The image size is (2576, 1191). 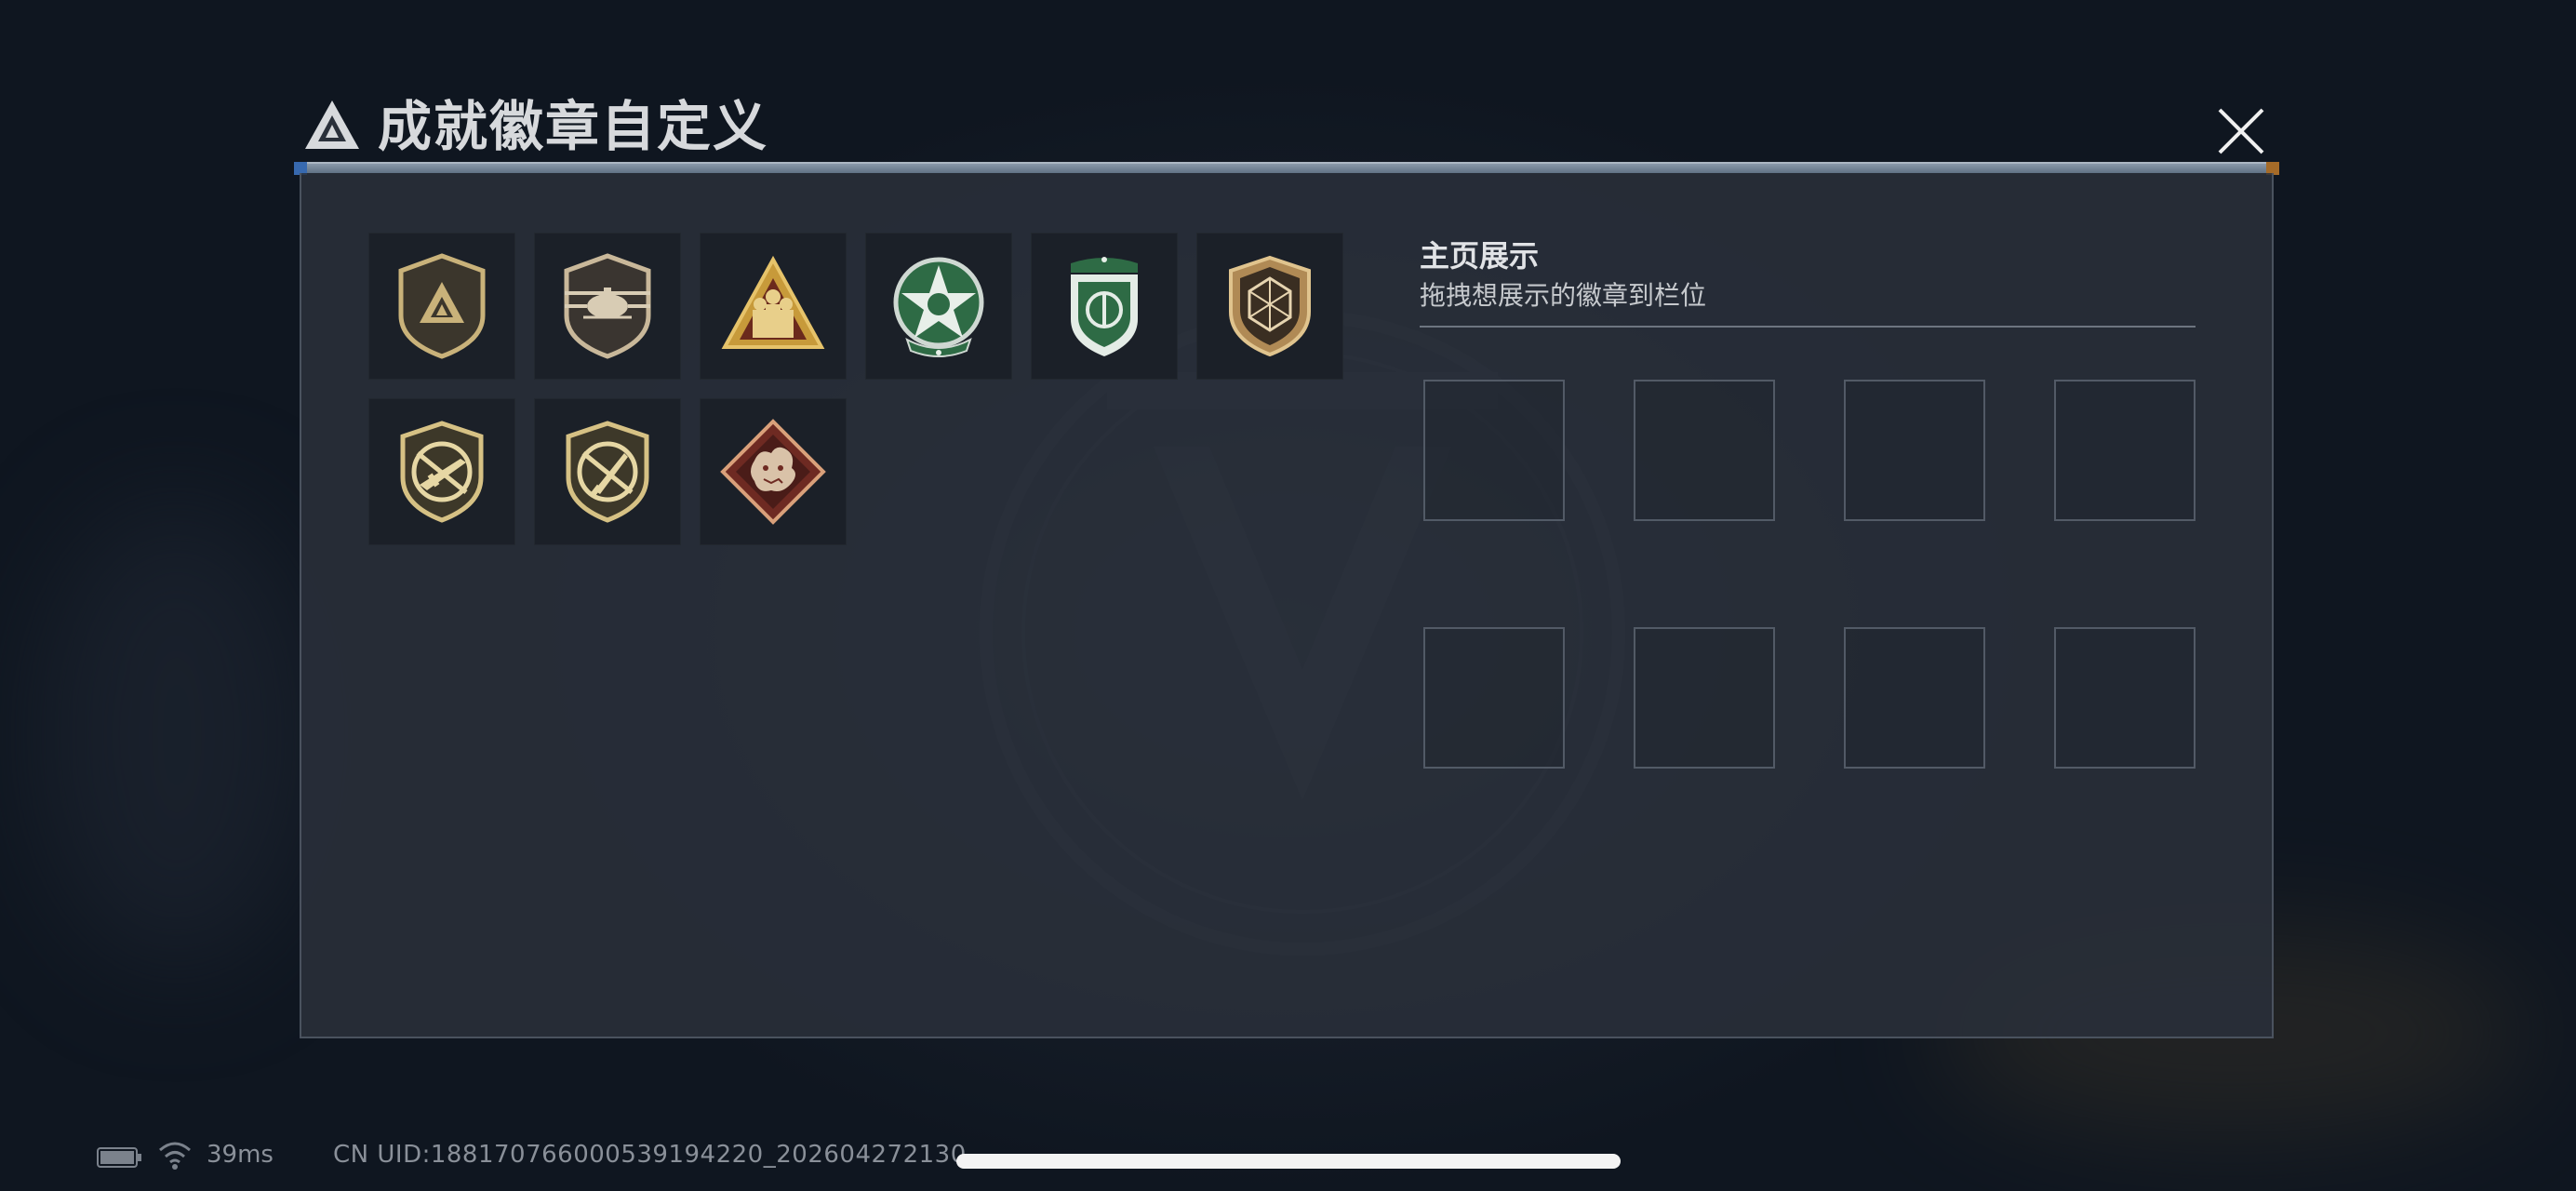 What do you see at coordinates (119, 1157) in the screenshot?
I see `battery-icon` at bounding box center [119, 1157].